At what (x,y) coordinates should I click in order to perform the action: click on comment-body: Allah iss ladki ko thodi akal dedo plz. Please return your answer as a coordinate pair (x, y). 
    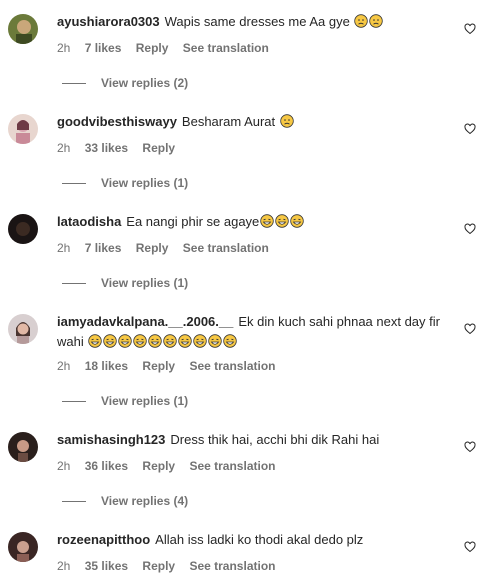
    Looking at the image, I should click on (259, 539).